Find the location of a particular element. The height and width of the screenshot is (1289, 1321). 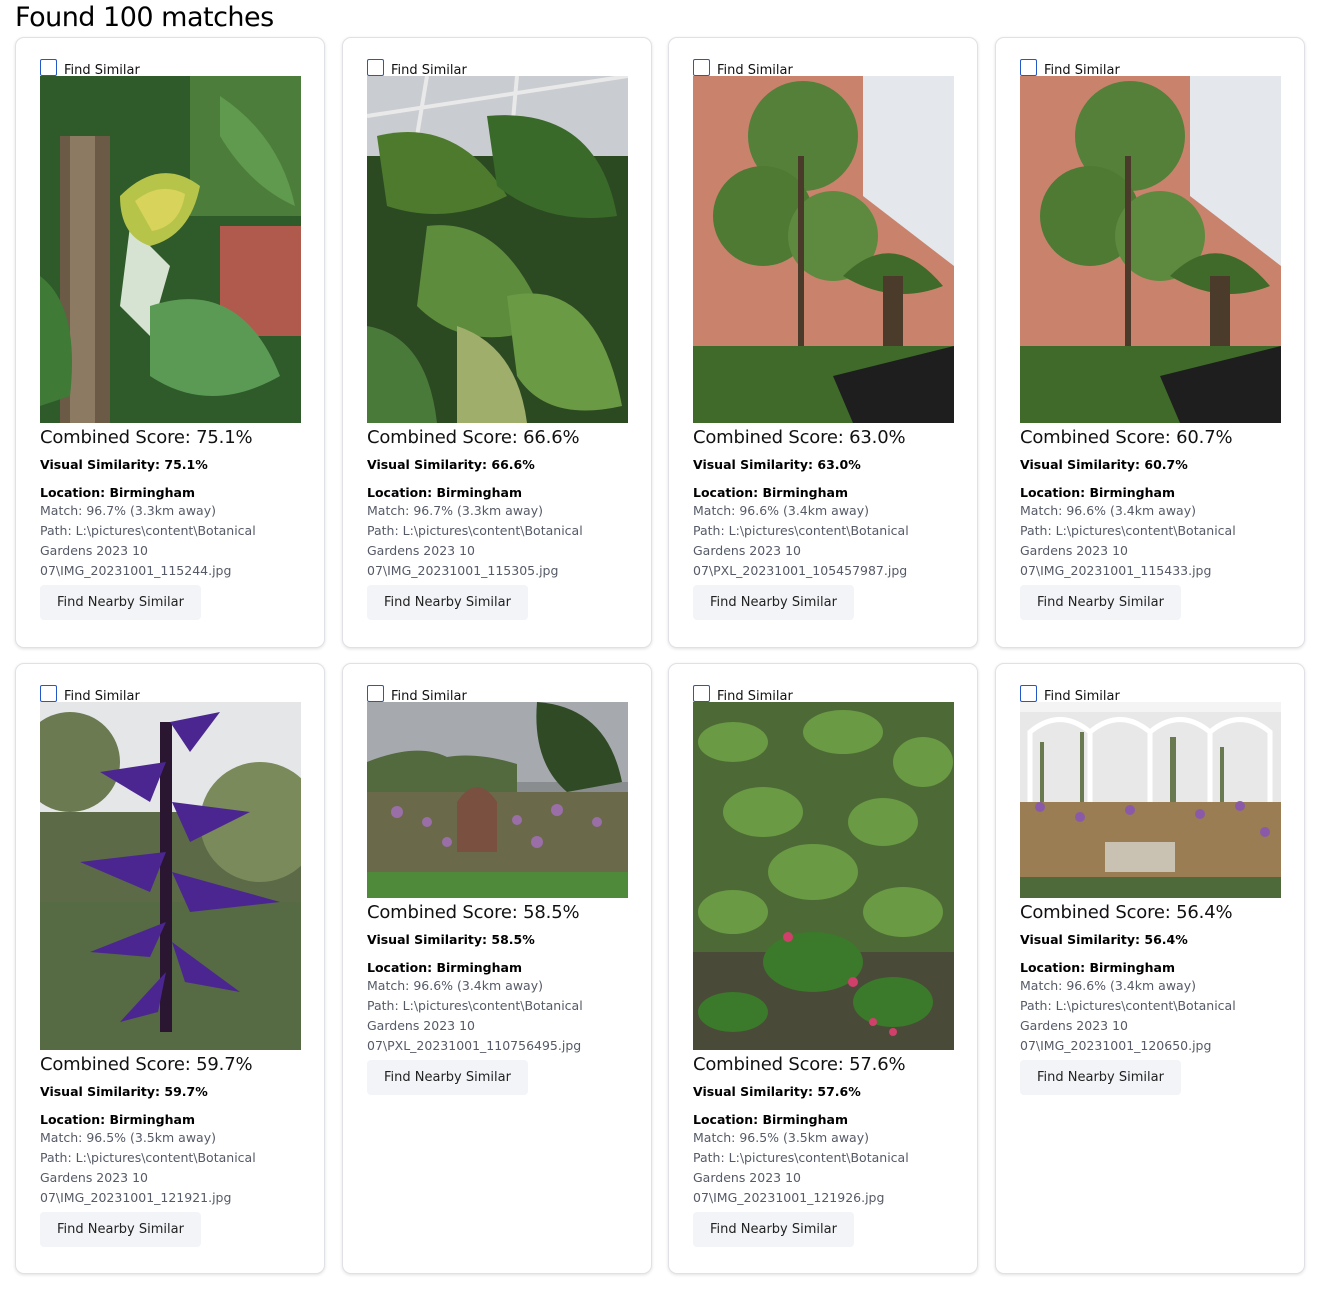

combined-score: Combined Score: 58.5% is located at coordinates (473, 912).